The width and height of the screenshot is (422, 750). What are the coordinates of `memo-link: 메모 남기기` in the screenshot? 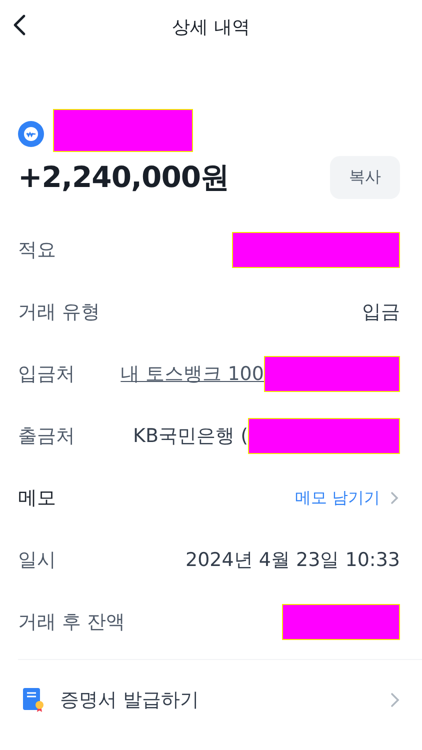 It's located at (342, 498).